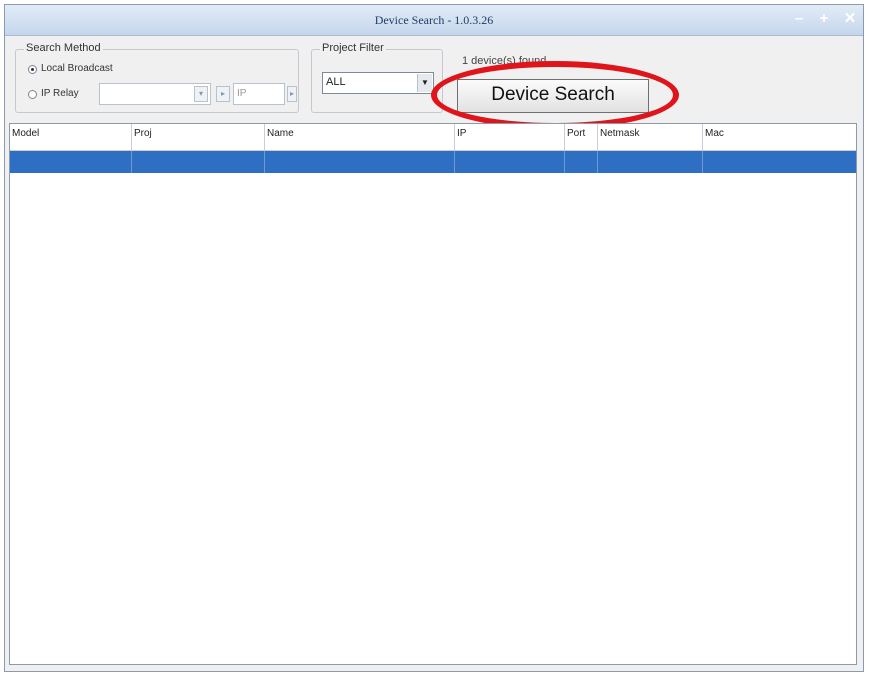 The height and width of the screenshot is (676, 870). I want to click on window-title: Device Search - 1.0.3.26, so click(434, 20).